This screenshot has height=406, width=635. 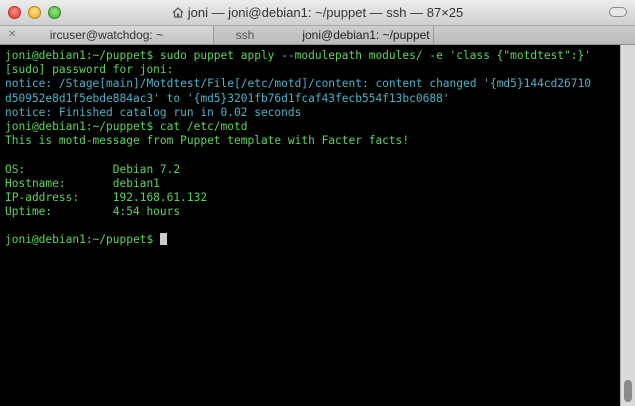 I want to click on tab-label: ssh, so click(x=245, y=35).